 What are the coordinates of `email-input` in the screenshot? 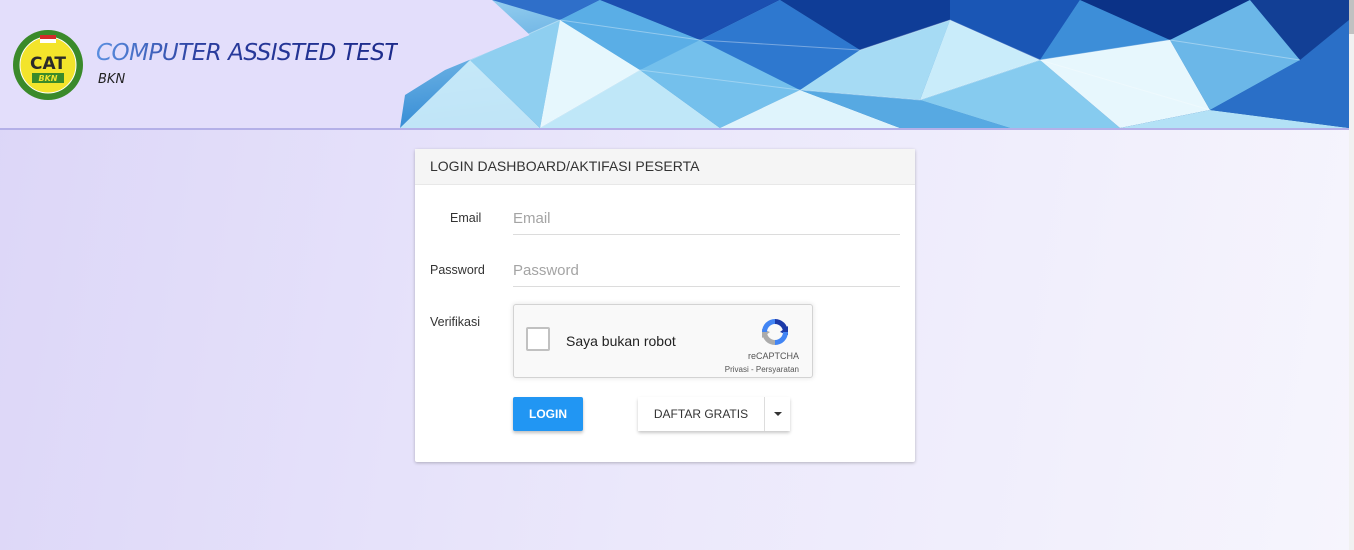 It's located at (706, 218).